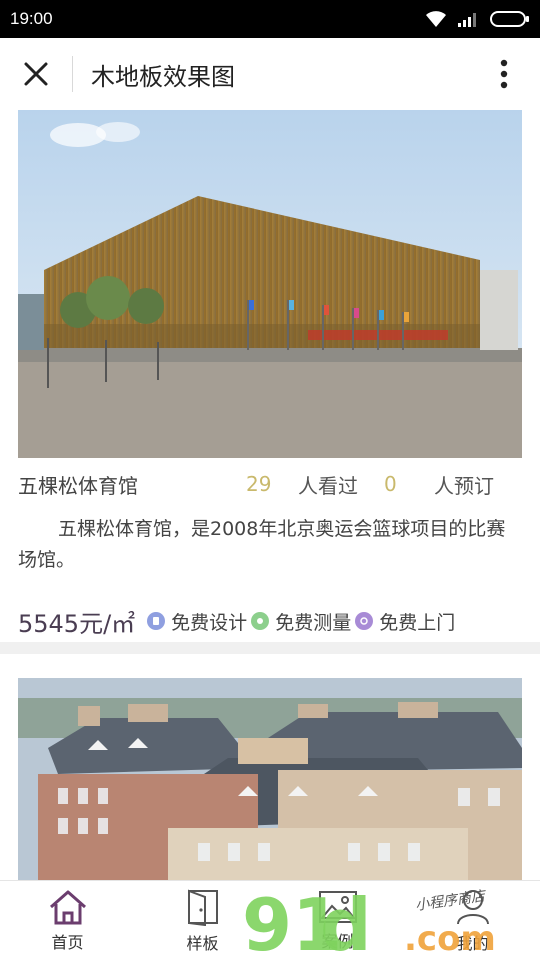 The height and width of the screenshot is (960, 540). I want to click on views-label: 人看过, so click(328, 485).